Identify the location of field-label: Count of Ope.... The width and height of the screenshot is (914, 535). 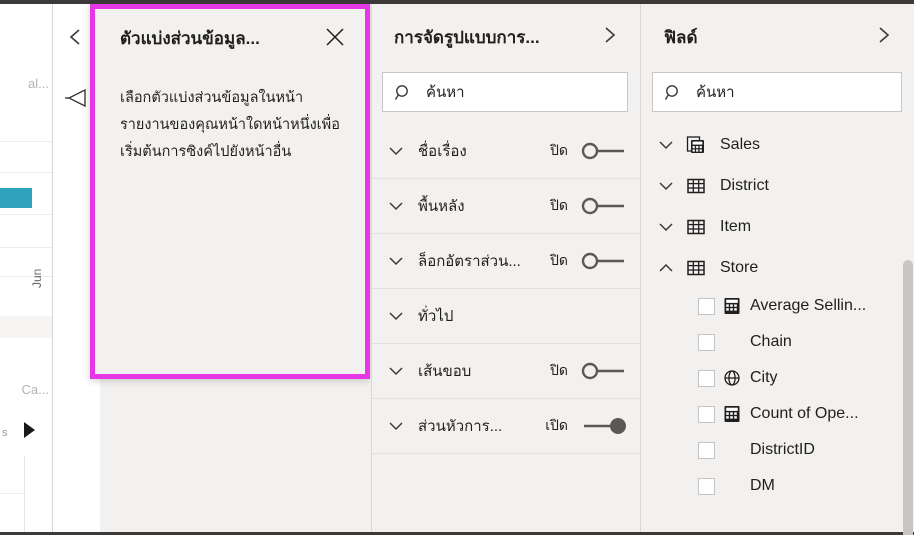
(804, 413).